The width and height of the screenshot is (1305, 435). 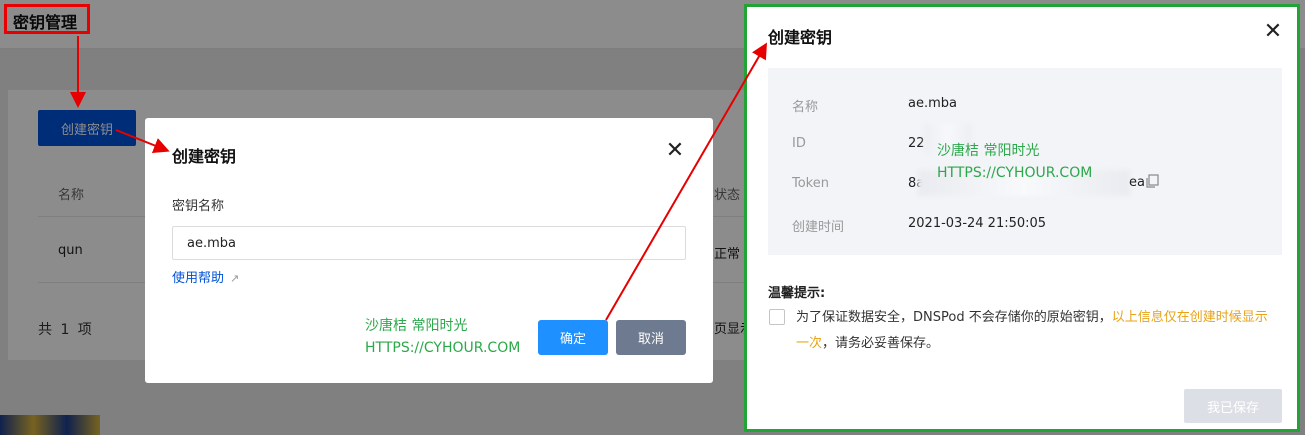 I want to click on cancel-button: 取消, so click(x=651, y=337).